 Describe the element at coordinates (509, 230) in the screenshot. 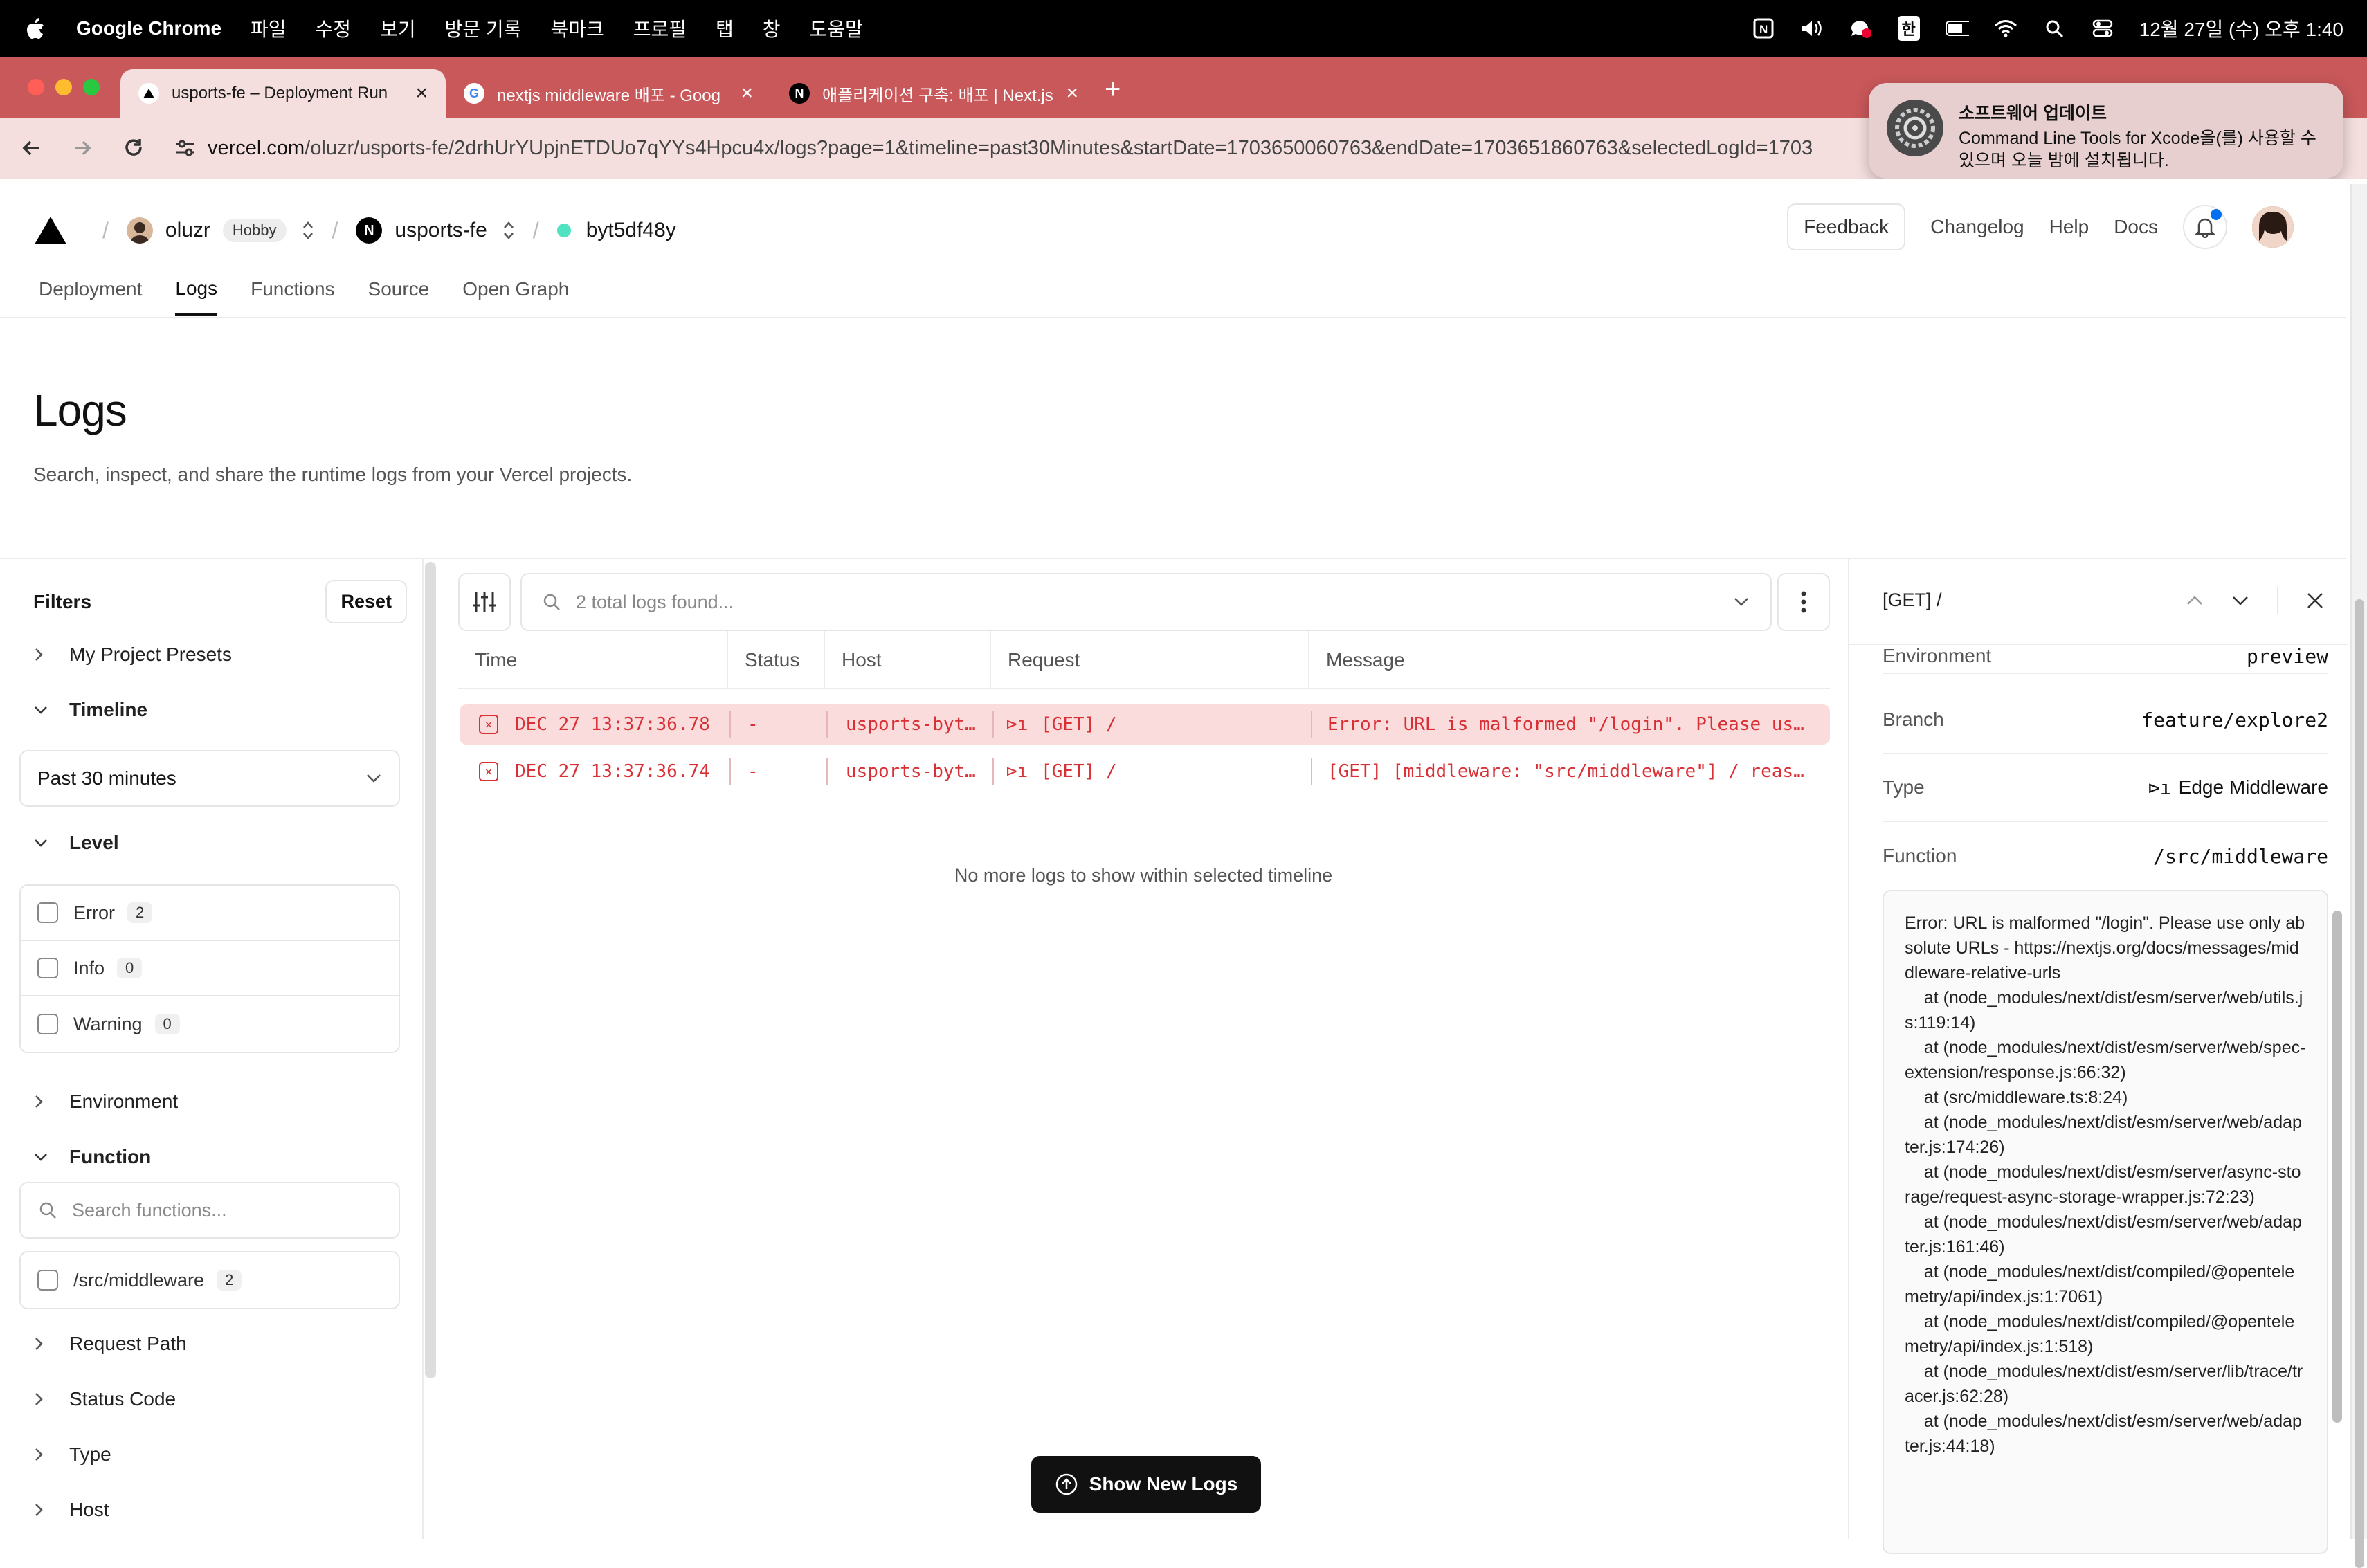

I see `switch-project-icon` at that location.